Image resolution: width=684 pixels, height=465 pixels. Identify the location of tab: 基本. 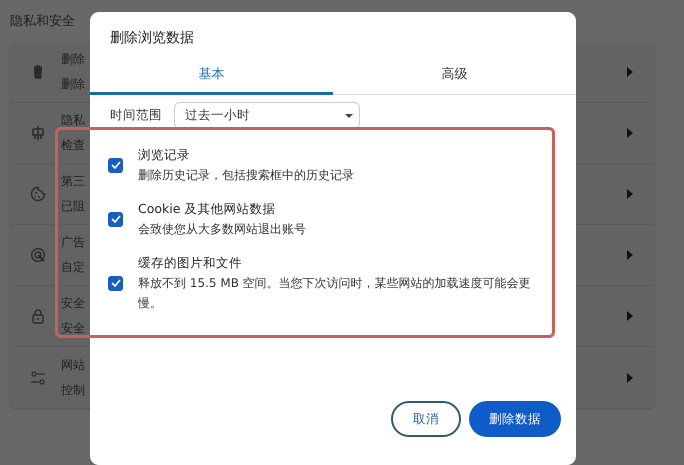
(211, 77).